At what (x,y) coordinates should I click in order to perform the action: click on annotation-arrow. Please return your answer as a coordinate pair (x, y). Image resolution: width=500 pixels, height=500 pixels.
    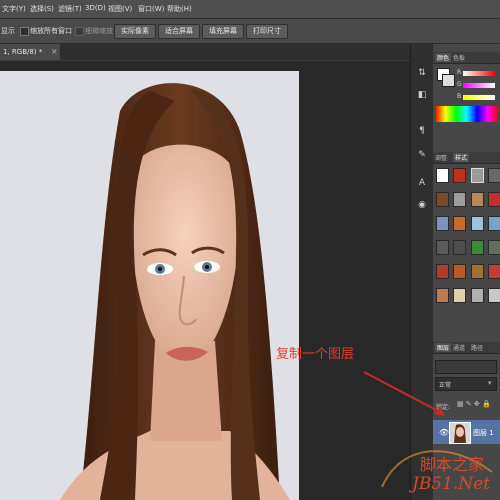
    Looking at the image, I should click on (404, 393).